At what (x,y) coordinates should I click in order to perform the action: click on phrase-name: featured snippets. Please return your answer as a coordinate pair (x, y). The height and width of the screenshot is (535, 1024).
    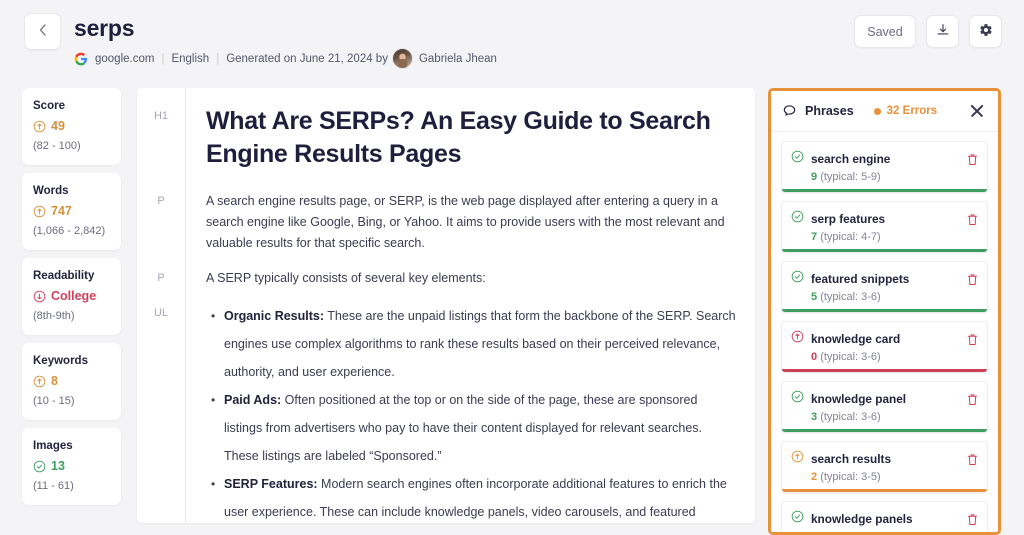
    Looking at the image, I should click on (860, 279).